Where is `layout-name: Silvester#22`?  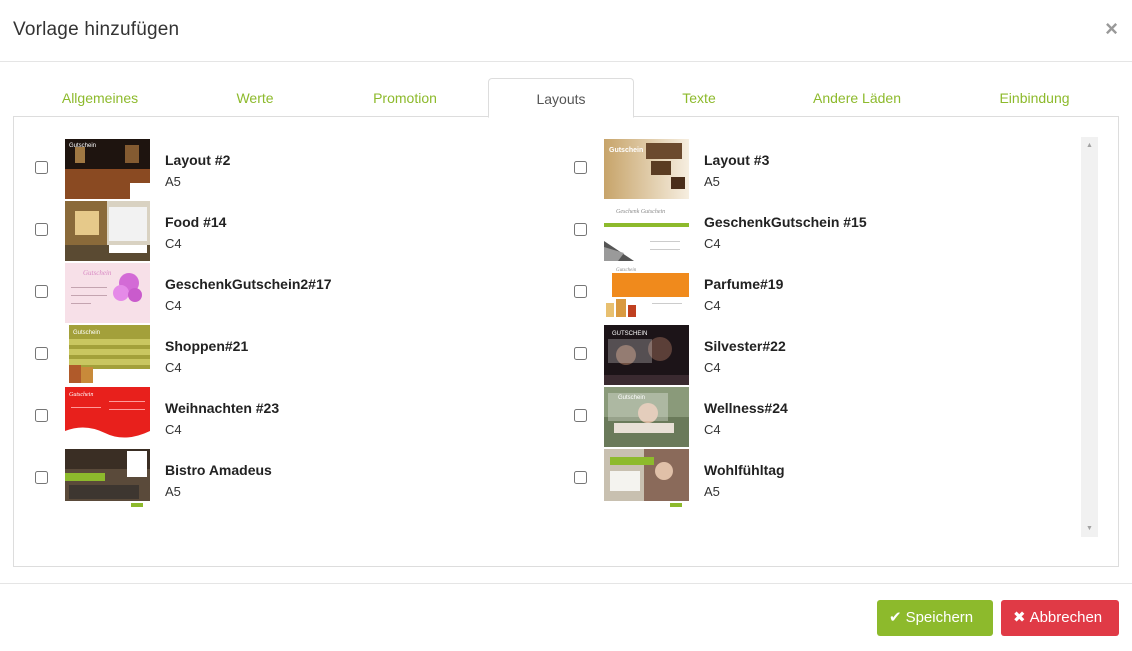 layout-name: Silvester#22 is located at coordinates (745, 346).